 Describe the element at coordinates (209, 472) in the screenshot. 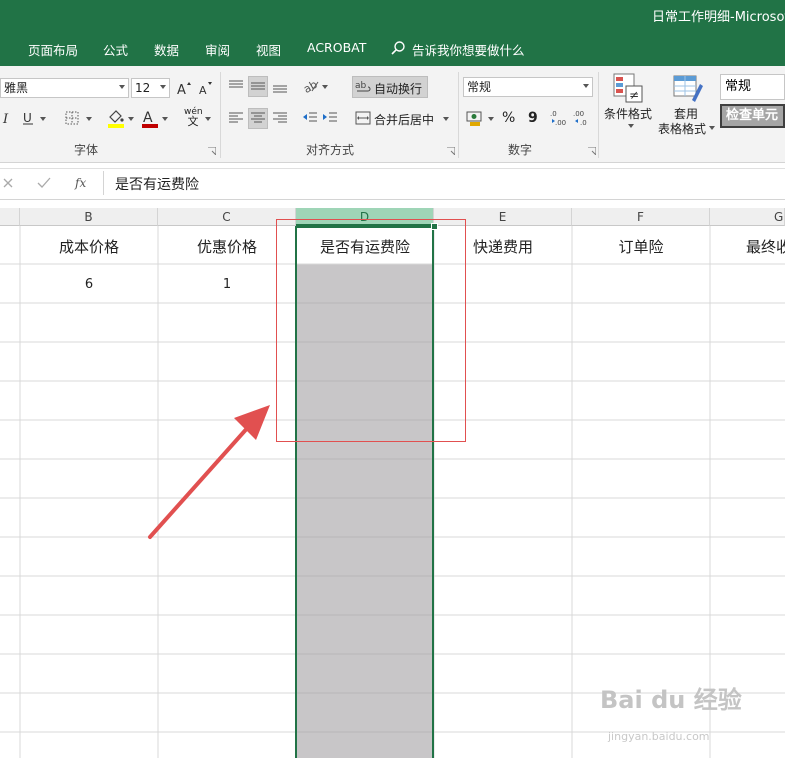

I see `annotation-arrow-icon` at that location.